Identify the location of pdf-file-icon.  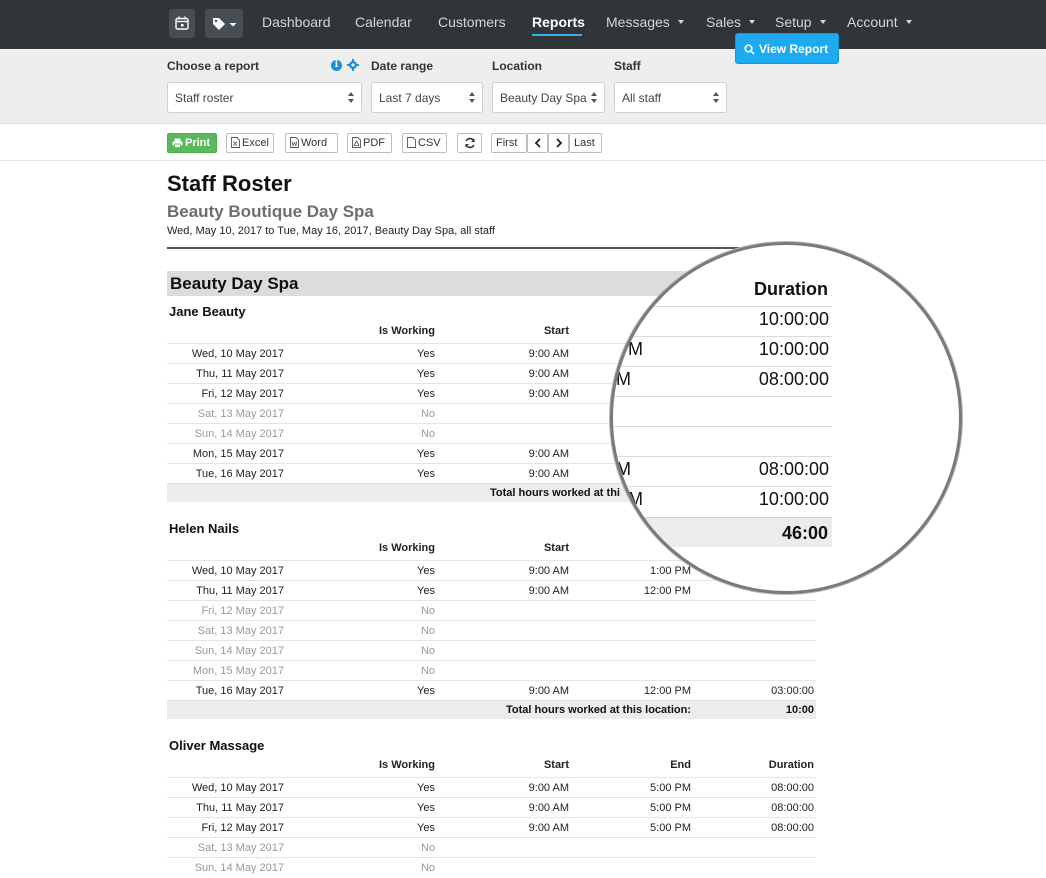
(356, 142).